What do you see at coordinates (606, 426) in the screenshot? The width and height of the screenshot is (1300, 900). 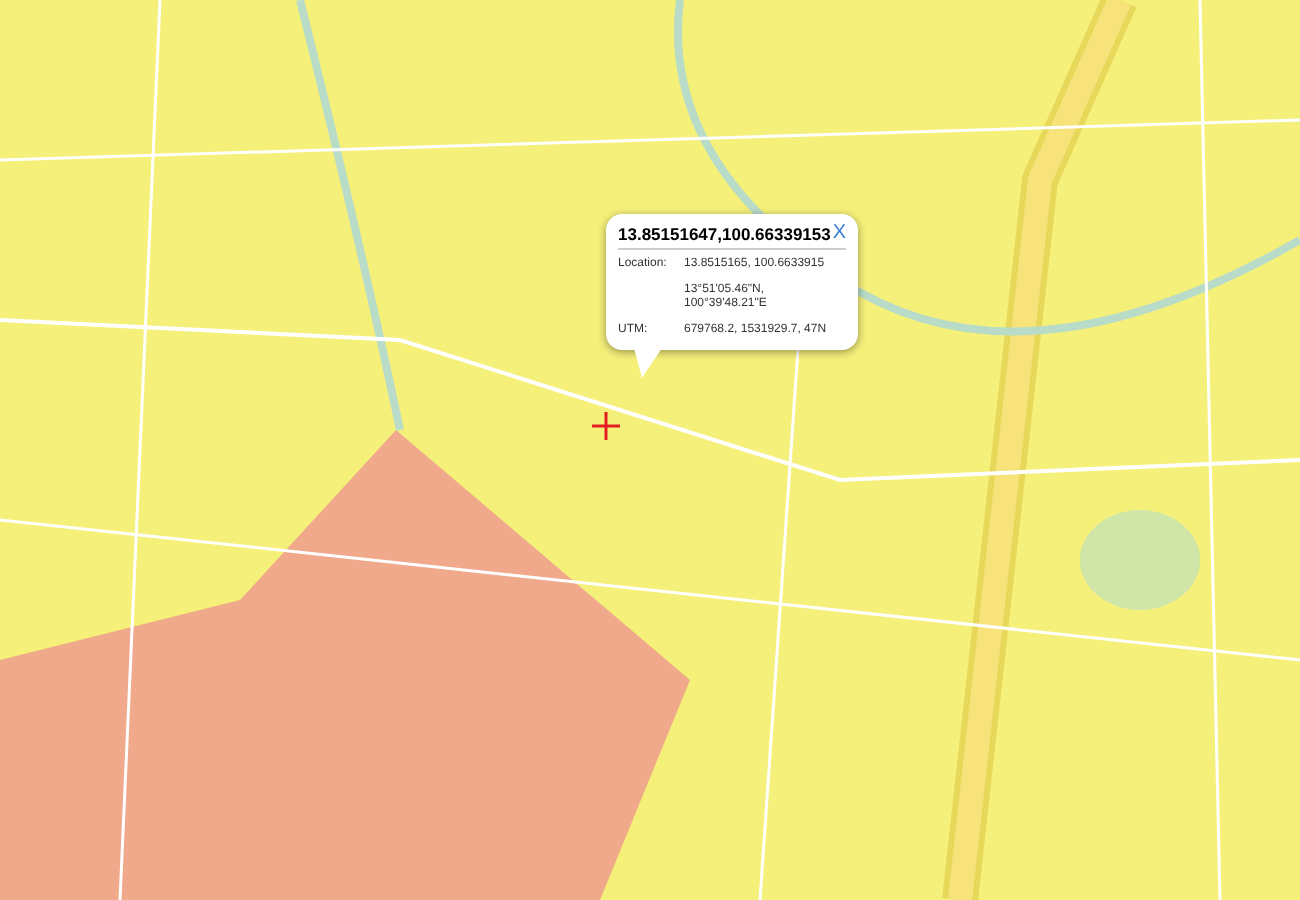 I see `crosshair-marker-icon` at bounding box center [606, 426].